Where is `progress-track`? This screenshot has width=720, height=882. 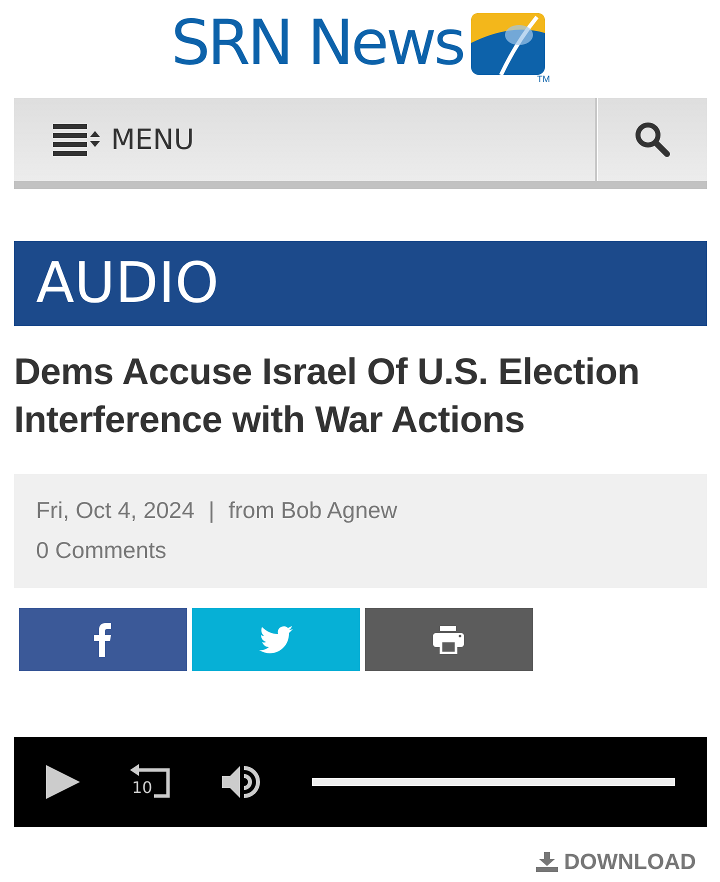
progress-track is located at coordinates (493, 782).